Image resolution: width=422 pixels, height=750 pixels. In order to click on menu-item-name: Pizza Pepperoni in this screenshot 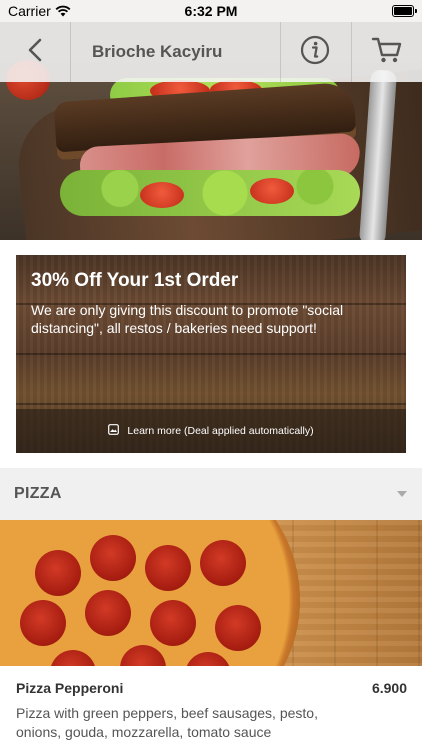, I will do `click(69, 688)`.